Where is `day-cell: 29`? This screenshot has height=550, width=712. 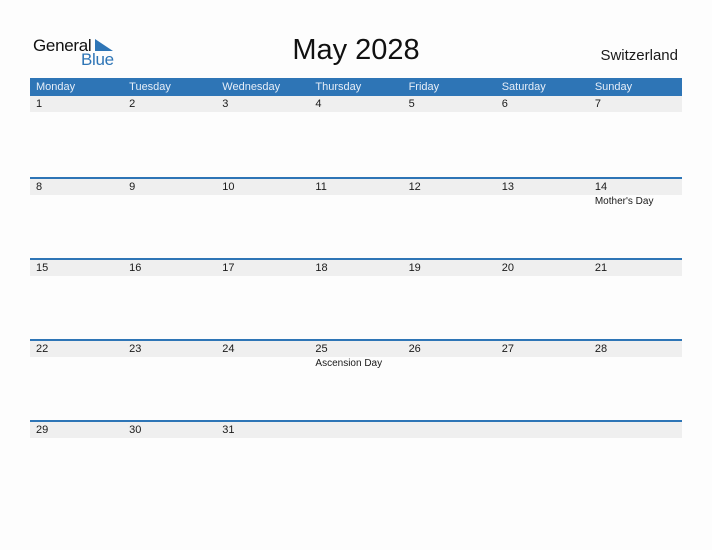 day-cell: 29 is located at coordinates (77, 461).